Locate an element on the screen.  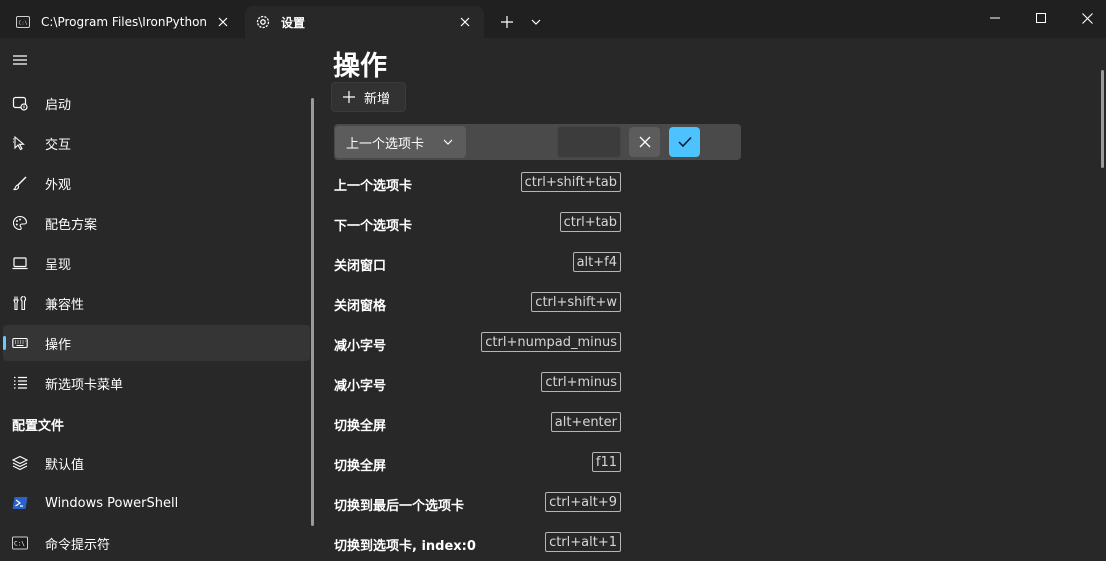
sidebar-item-new-tab-menu: 新选项卡菜单 is located at coordinates (156, 383).